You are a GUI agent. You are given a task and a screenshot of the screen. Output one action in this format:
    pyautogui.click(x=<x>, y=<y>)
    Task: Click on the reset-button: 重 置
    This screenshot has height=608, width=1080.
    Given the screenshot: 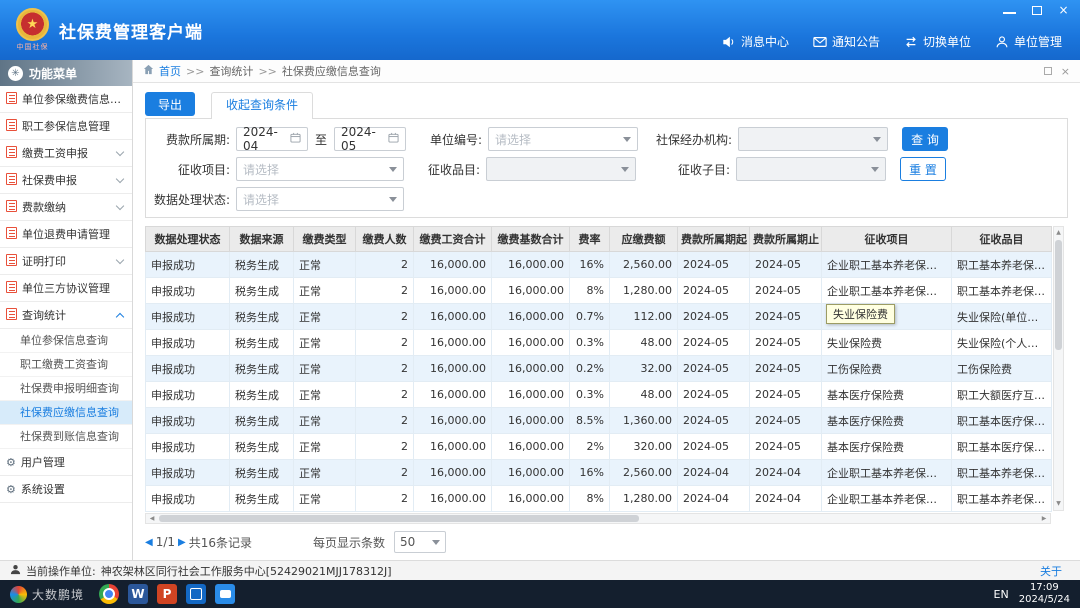 What is the action you would take?
    pyautogui.click(x=923, y=169)
    